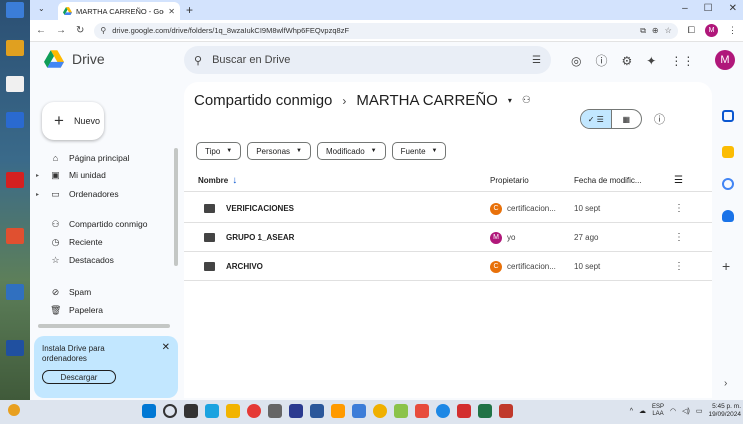  Describe the element at coordinates (367, 60) in the screenshot. I see `search-input: ⚲ Buscar en Drive ☰` at that location.